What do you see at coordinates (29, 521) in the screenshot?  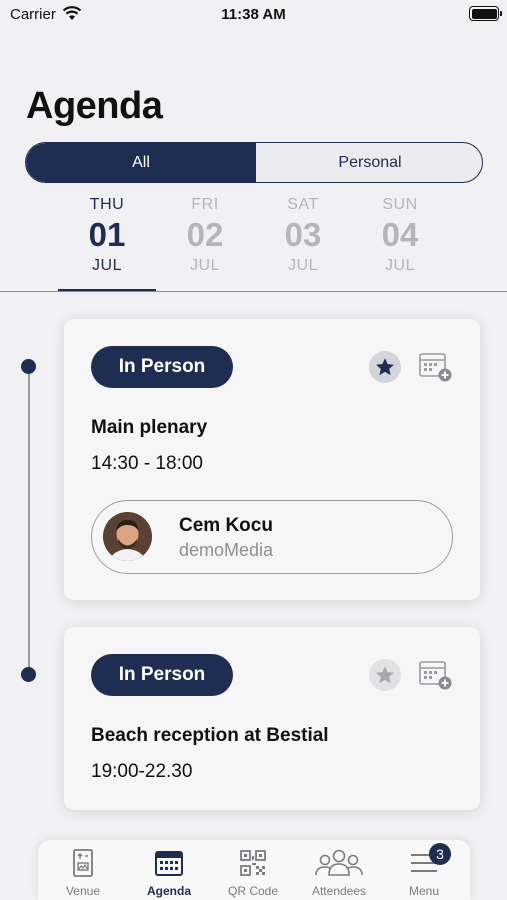 I see `timeline-line` at bounding box center [29, 521].